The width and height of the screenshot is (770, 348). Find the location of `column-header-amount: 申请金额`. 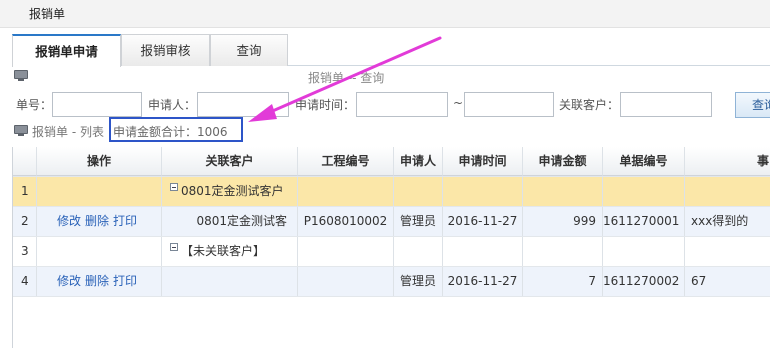

column-header-amount: 申请金额 is located at coordinates (563, 161).